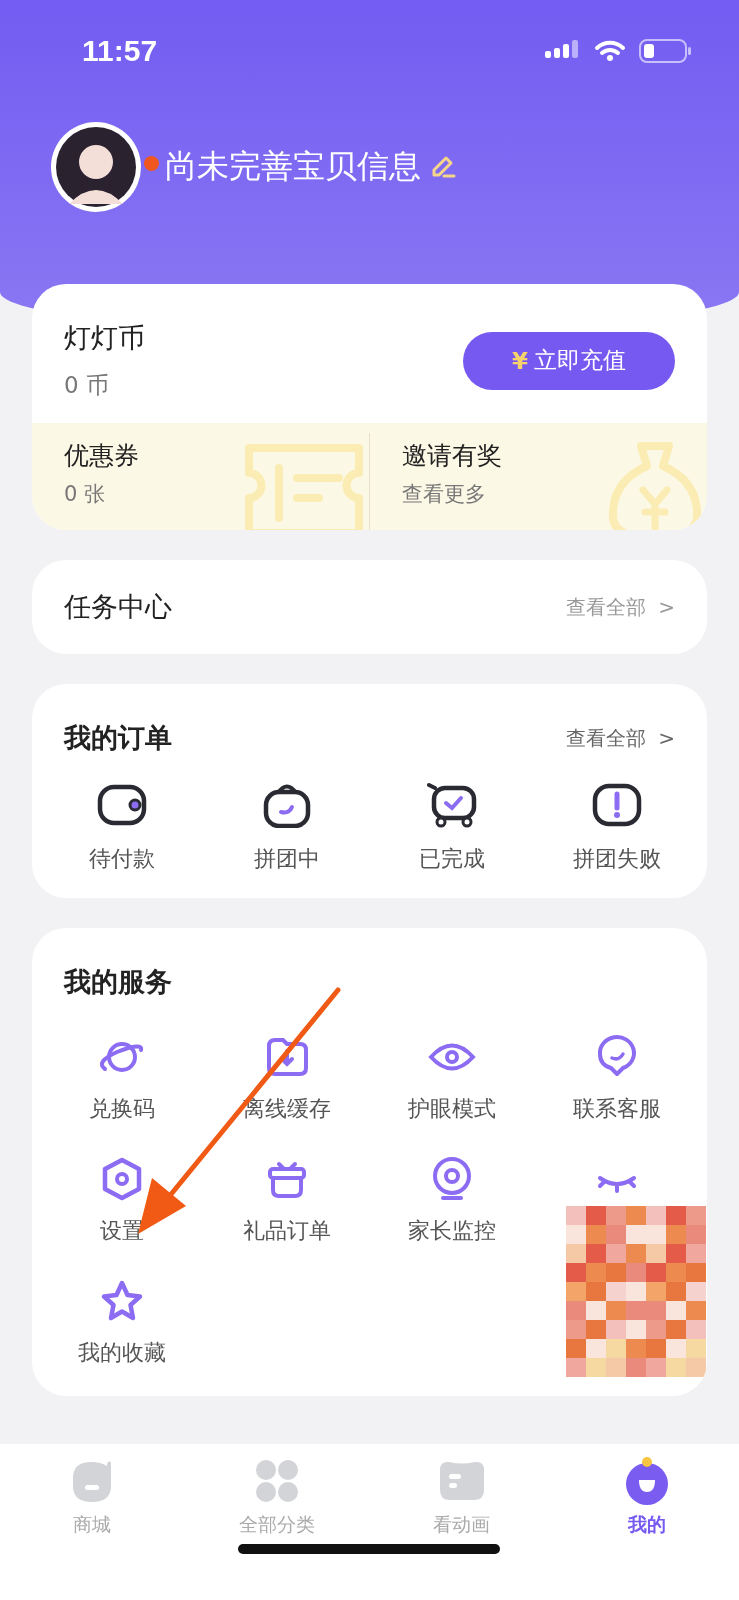  What do you see at coordinates (117, 982) in the screenshot?
I see `services-title: 我的服务` at bounding box center [117, 982].